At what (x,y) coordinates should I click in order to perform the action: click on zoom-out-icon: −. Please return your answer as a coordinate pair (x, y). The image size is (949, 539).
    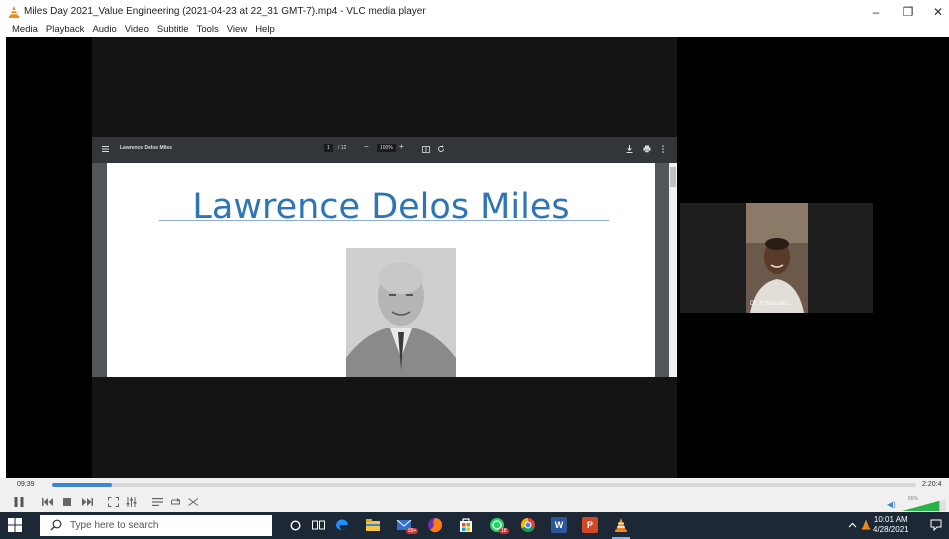
    Looking at the image, I should click on (366, 146).